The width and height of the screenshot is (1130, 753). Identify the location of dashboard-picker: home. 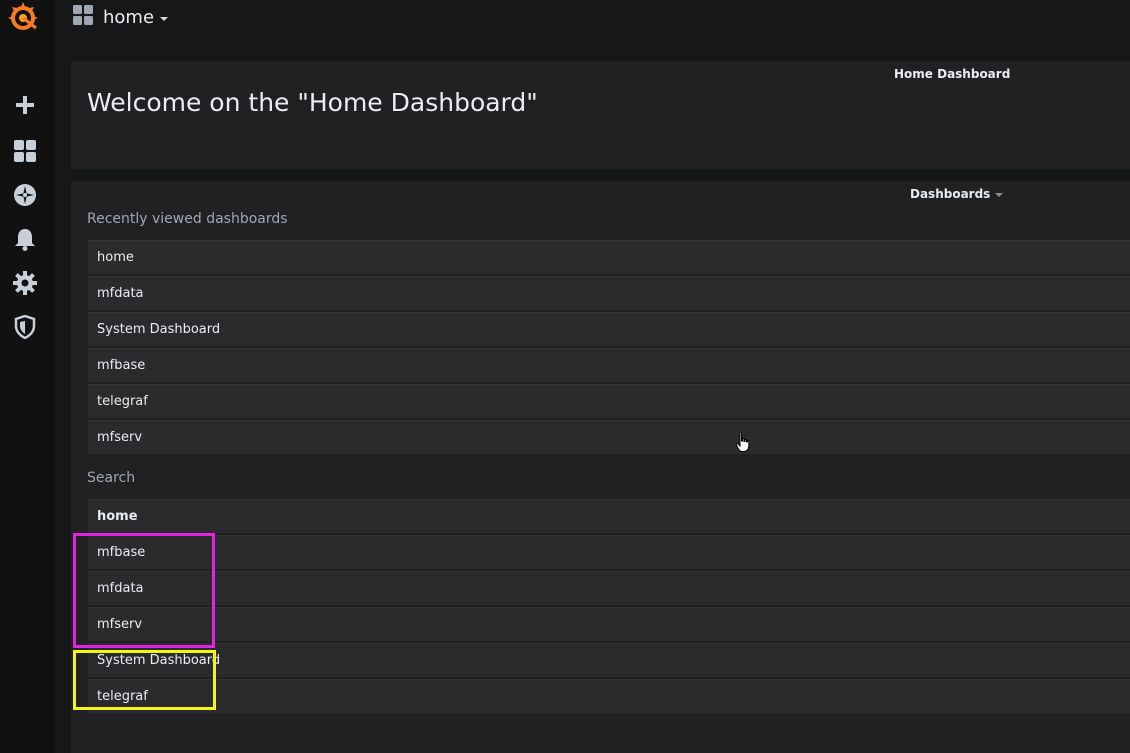
(121, 17).